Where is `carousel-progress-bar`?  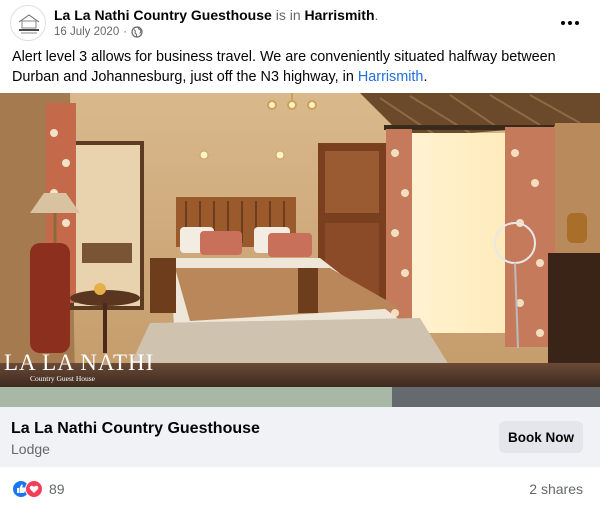 carousel-progress-bar is located at coordinates (300, 397).